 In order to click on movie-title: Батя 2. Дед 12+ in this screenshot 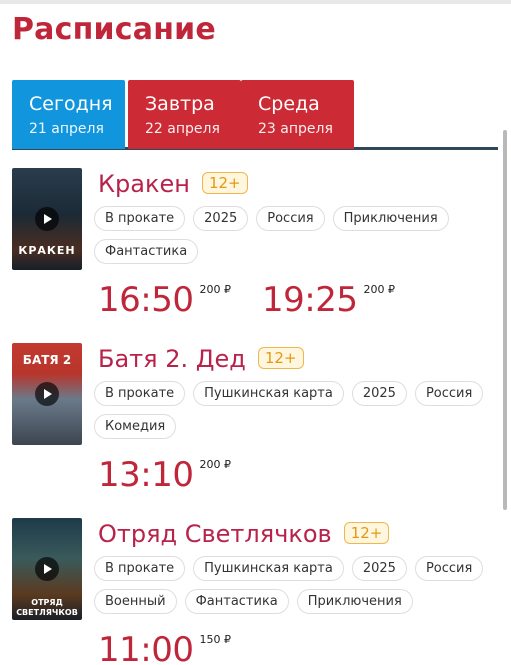, I will do `click(201, 359)`.